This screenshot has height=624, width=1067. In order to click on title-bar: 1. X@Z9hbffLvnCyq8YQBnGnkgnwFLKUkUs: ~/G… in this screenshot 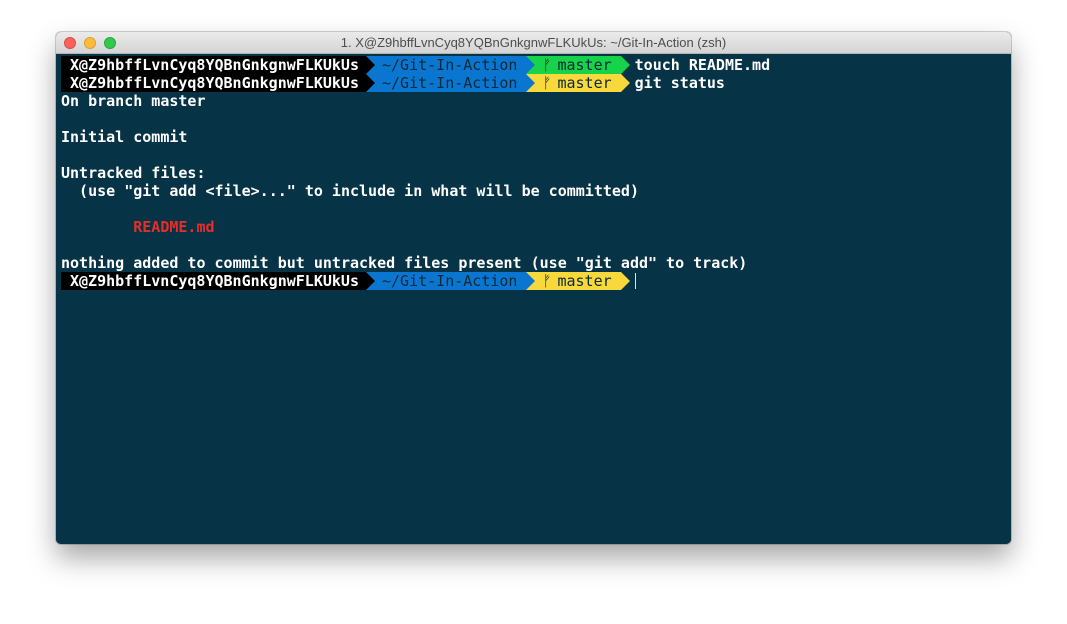, I will do `click(533, 43)`.